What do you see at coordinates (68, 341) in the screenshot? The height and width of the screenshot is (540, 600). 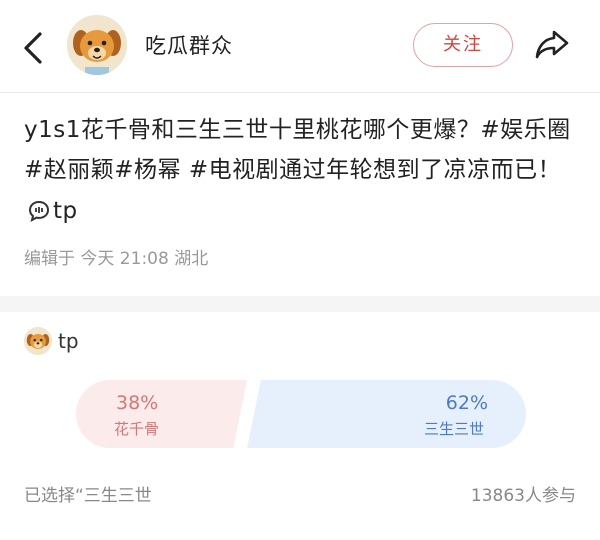 I see `poll-author-name: tp` at bounding box center [68, 341].